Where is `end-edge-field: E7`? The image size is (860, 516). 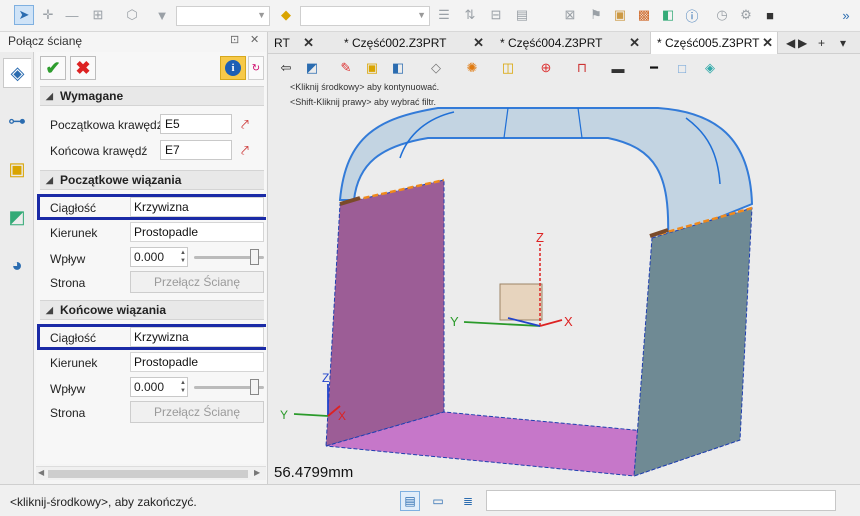 end-edge-field: E7 is located at coordinates (196, 150).